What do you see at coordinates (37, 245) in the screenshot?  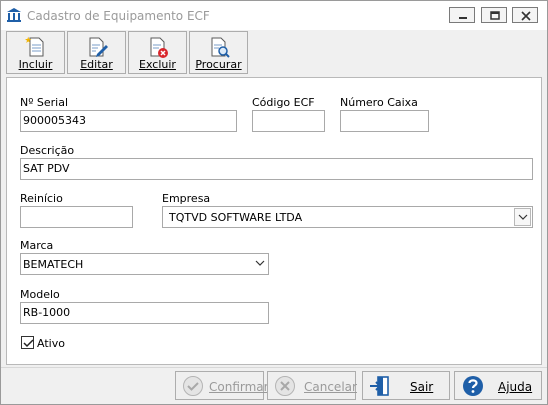 I see `marca-label: Marca` at bounding box center [37, 245].